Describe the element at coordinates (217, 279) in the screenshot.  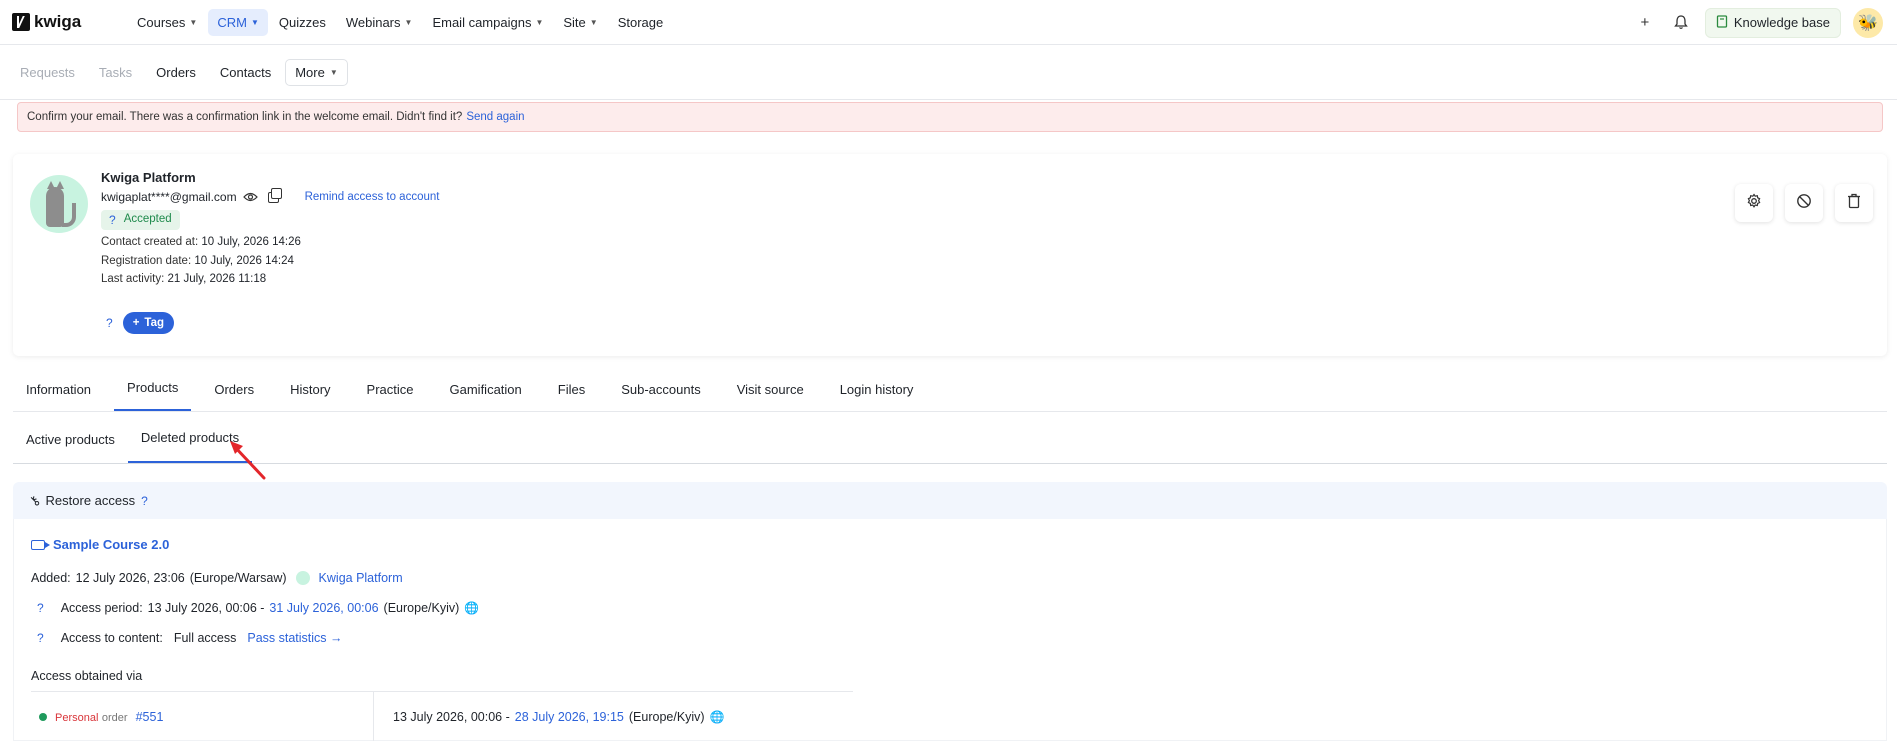
I see `activity-value: 21 July, 2026 11:18` at that location.